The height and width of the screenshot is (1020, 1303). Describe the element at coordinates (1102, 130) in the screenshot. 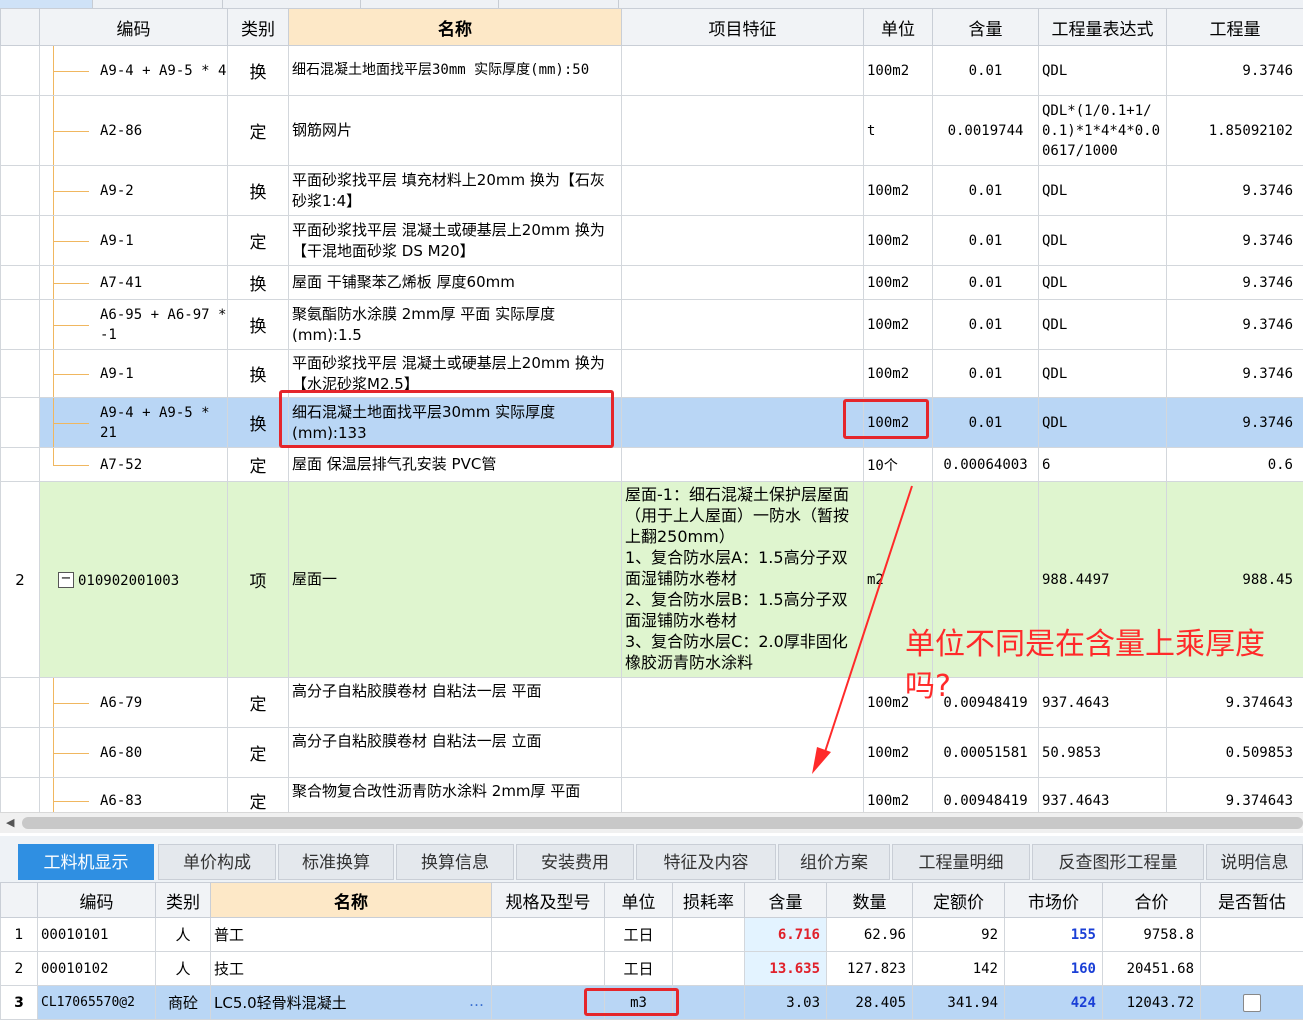

I see `expression-cell: QDL*(1/0.1+1/0.1)*1*4*4*0.00617/1000` at that location.